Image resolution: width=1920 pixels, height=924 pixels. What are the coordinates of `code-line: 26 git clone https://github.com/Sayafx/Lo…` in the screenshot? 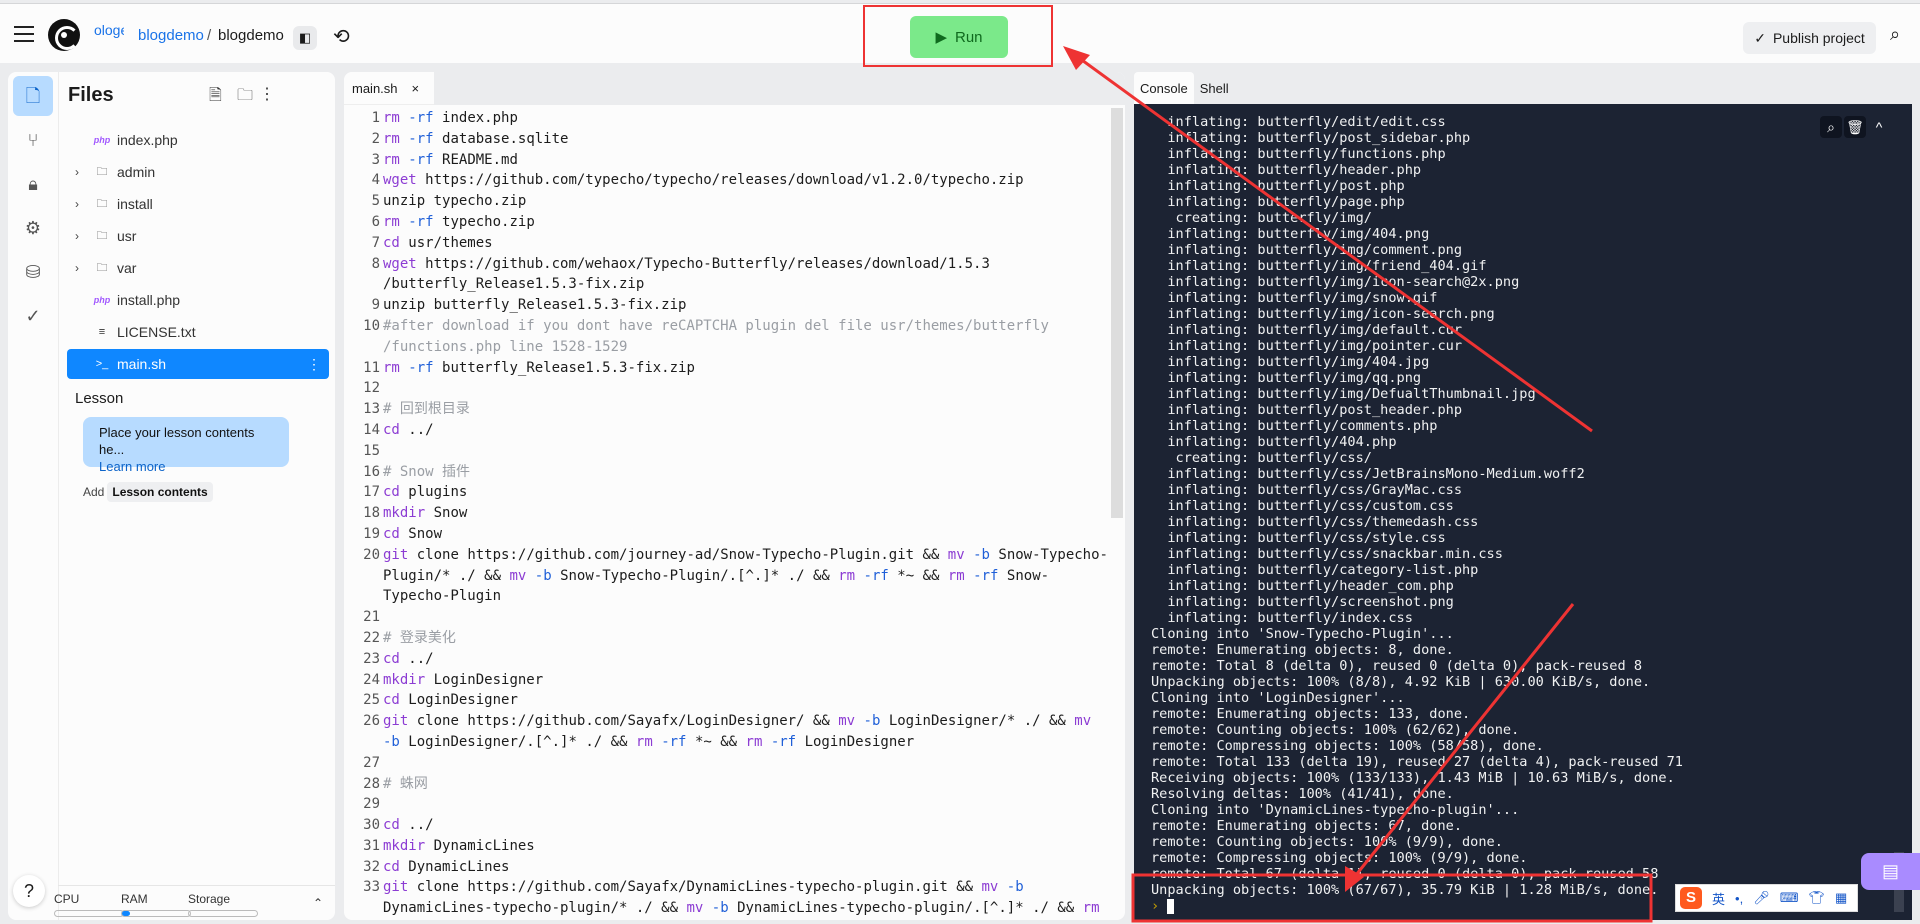 It's located at (724, 732).